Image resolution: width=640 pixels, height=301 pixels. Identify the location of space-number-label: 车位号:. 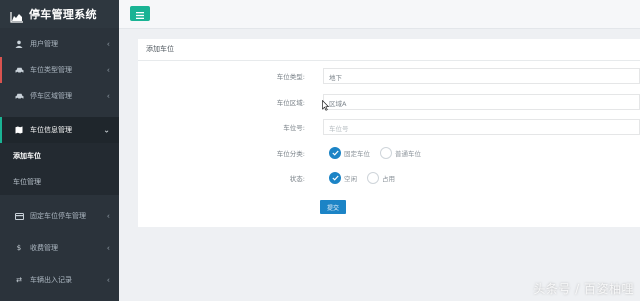
(294, 128).